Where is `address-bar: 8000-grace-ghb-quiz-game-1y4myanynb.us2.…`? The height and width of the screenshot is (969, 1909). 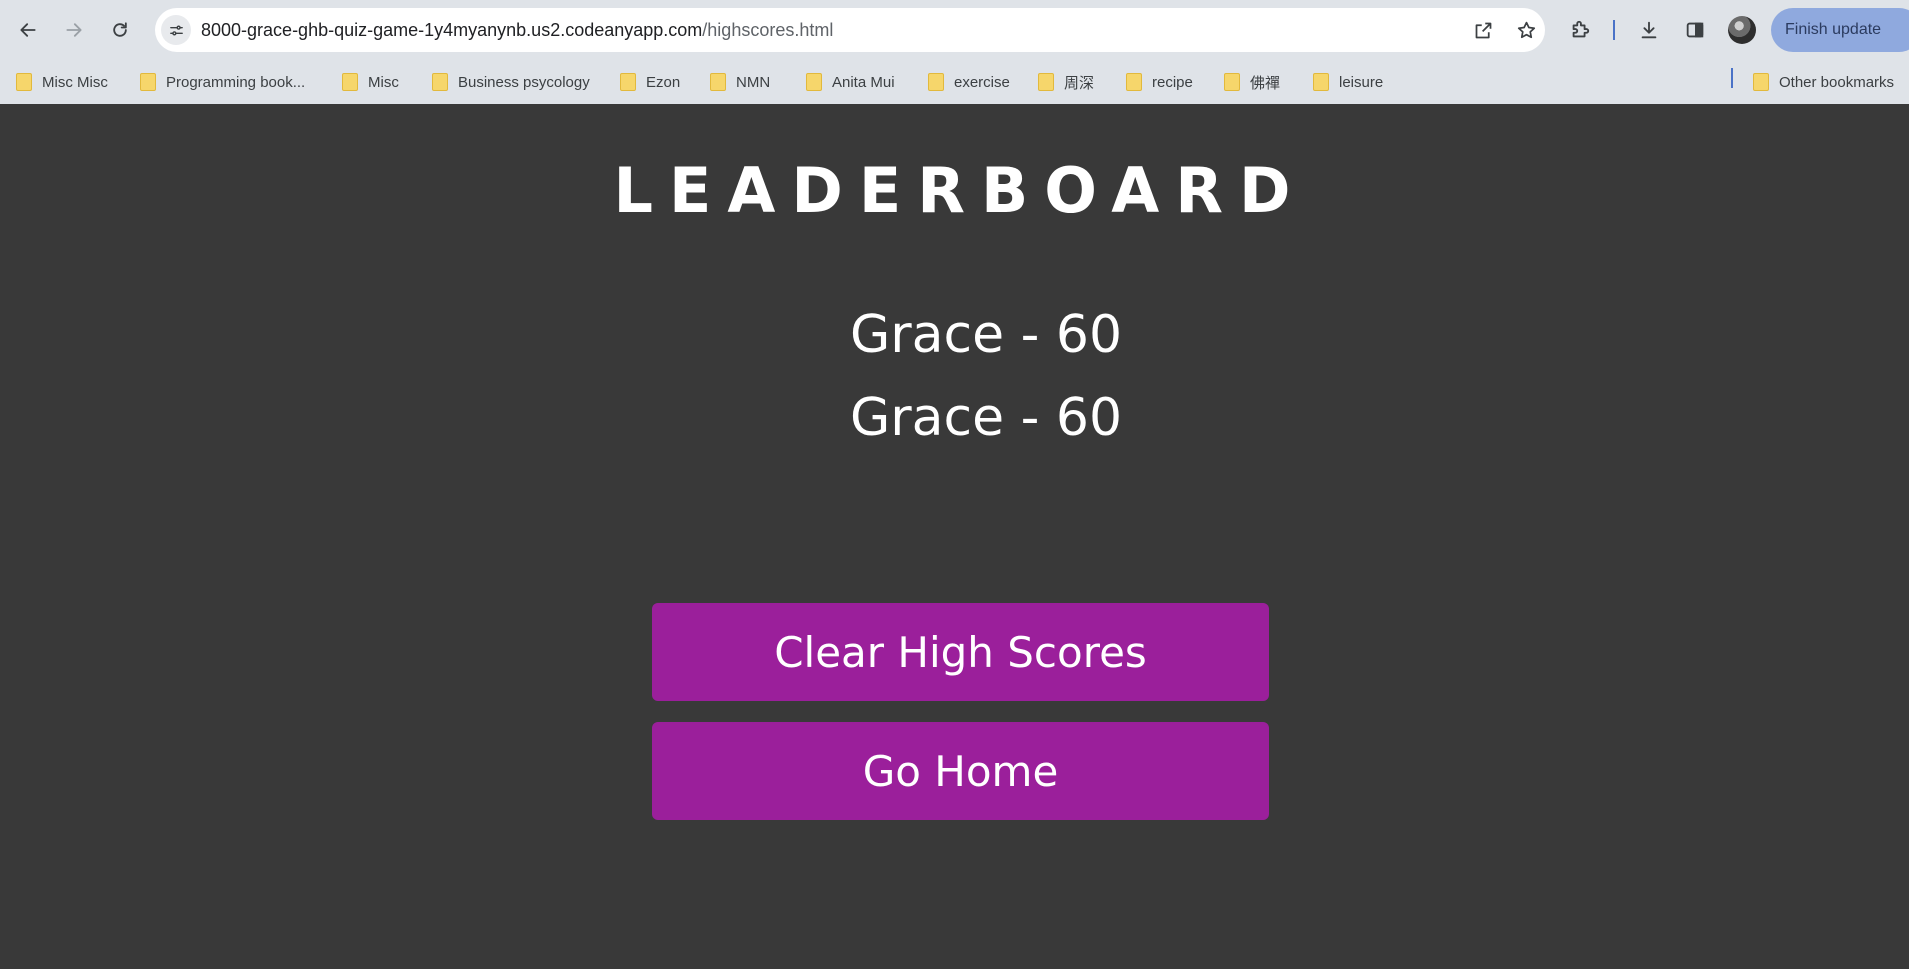 address-bar: 8000-grace-ghb-quiz-game-1y4myanynb.us2.… is located at coordinates (850, 30).